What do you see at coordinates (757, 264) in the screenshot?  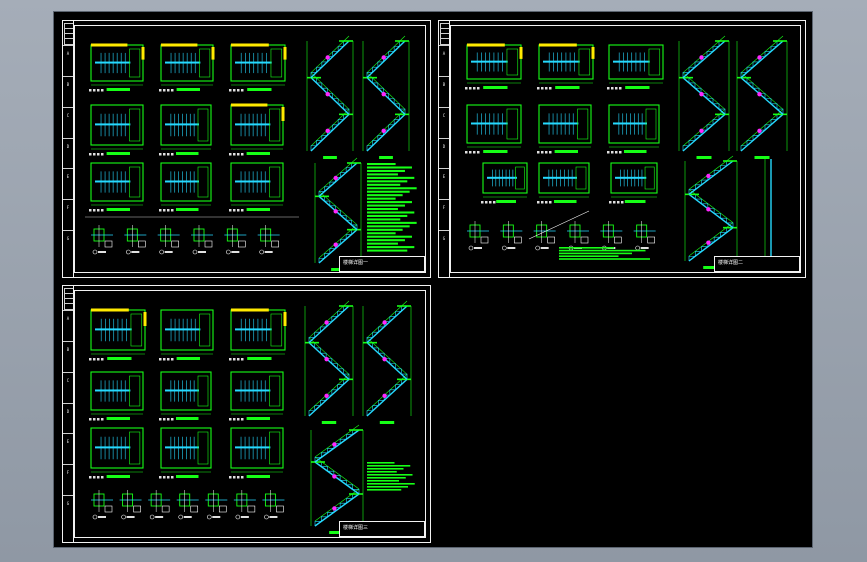 I see `title-block: 楼梯详图二` at bounding box center [757, 264].